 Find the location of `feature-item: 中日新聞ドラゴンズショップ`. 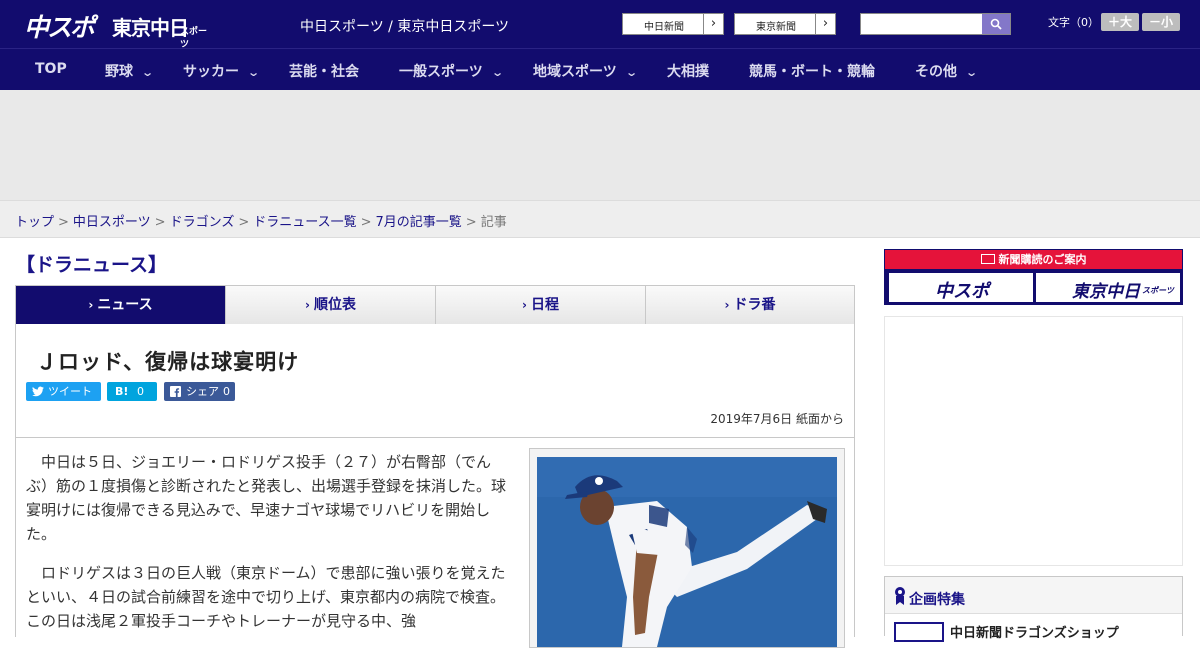

feature-item: 中日新聞ドラゴンズショップ is located at coordinates (1033, 628).